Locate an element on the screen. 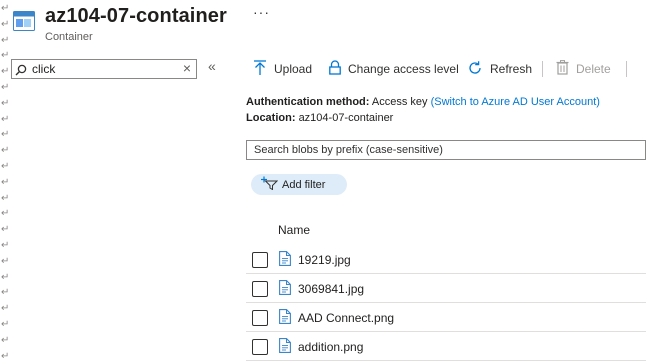 Image resolution: width=653 pixels, height=364 pixels. blob-name-link: 3069841.jpg is located at coordinates (331, 289).